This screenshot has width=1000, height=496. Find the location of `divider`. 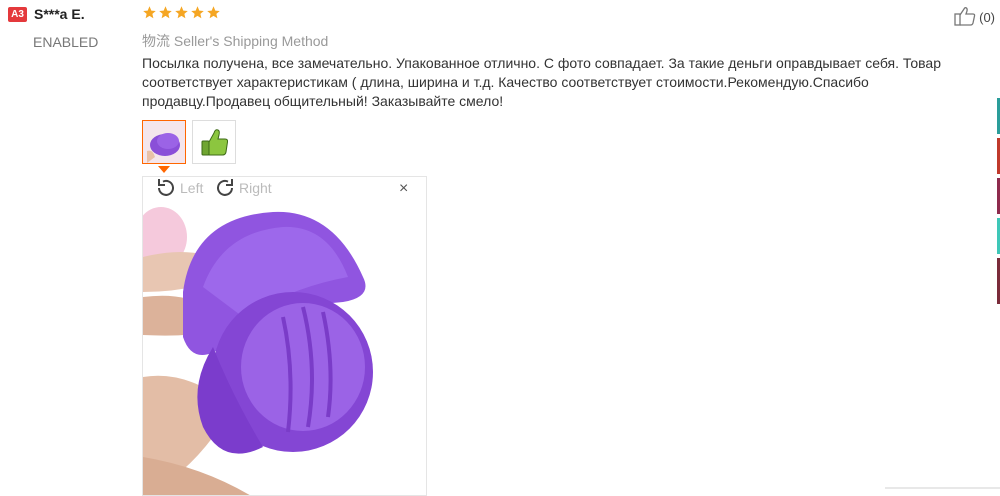

divider is located at coordinates (942, 488).